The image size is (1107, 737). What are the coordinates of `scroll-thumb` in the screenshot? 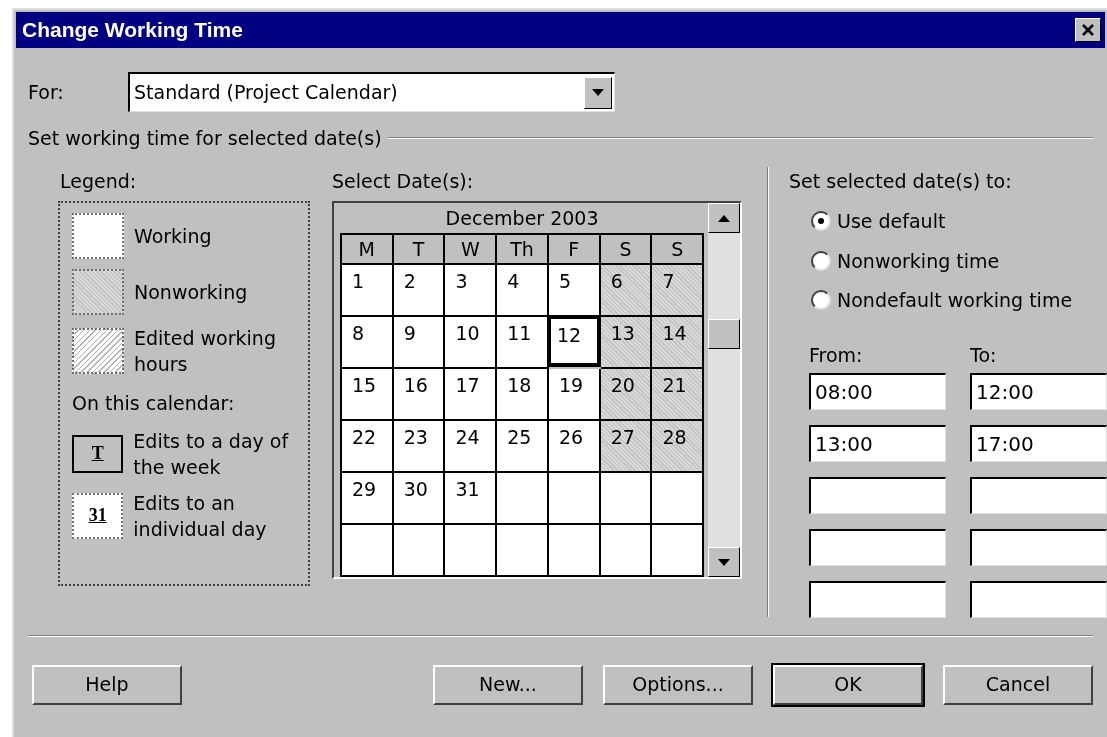 It's located at (724, 334).